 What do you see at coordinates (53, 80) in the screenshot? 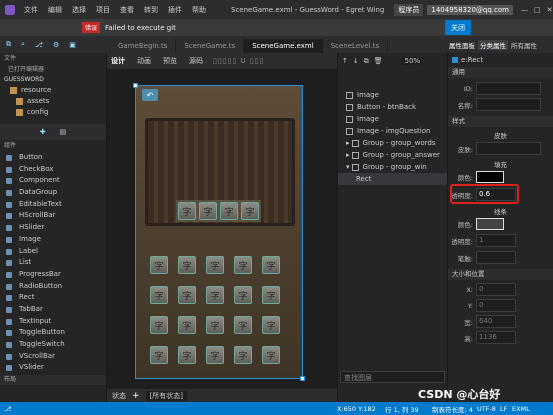
I see `project-header: GUESSWORD` at bounding box center [53, 80].